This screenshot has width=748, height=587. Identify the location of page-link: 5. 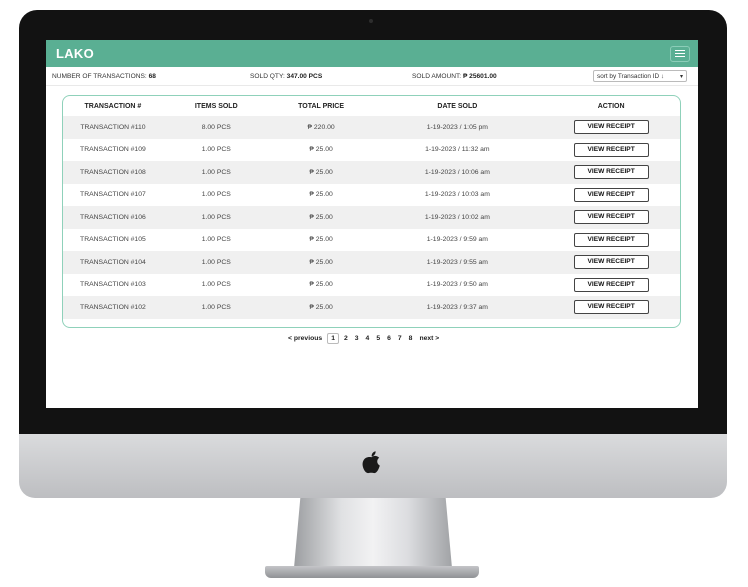
(378, 338).